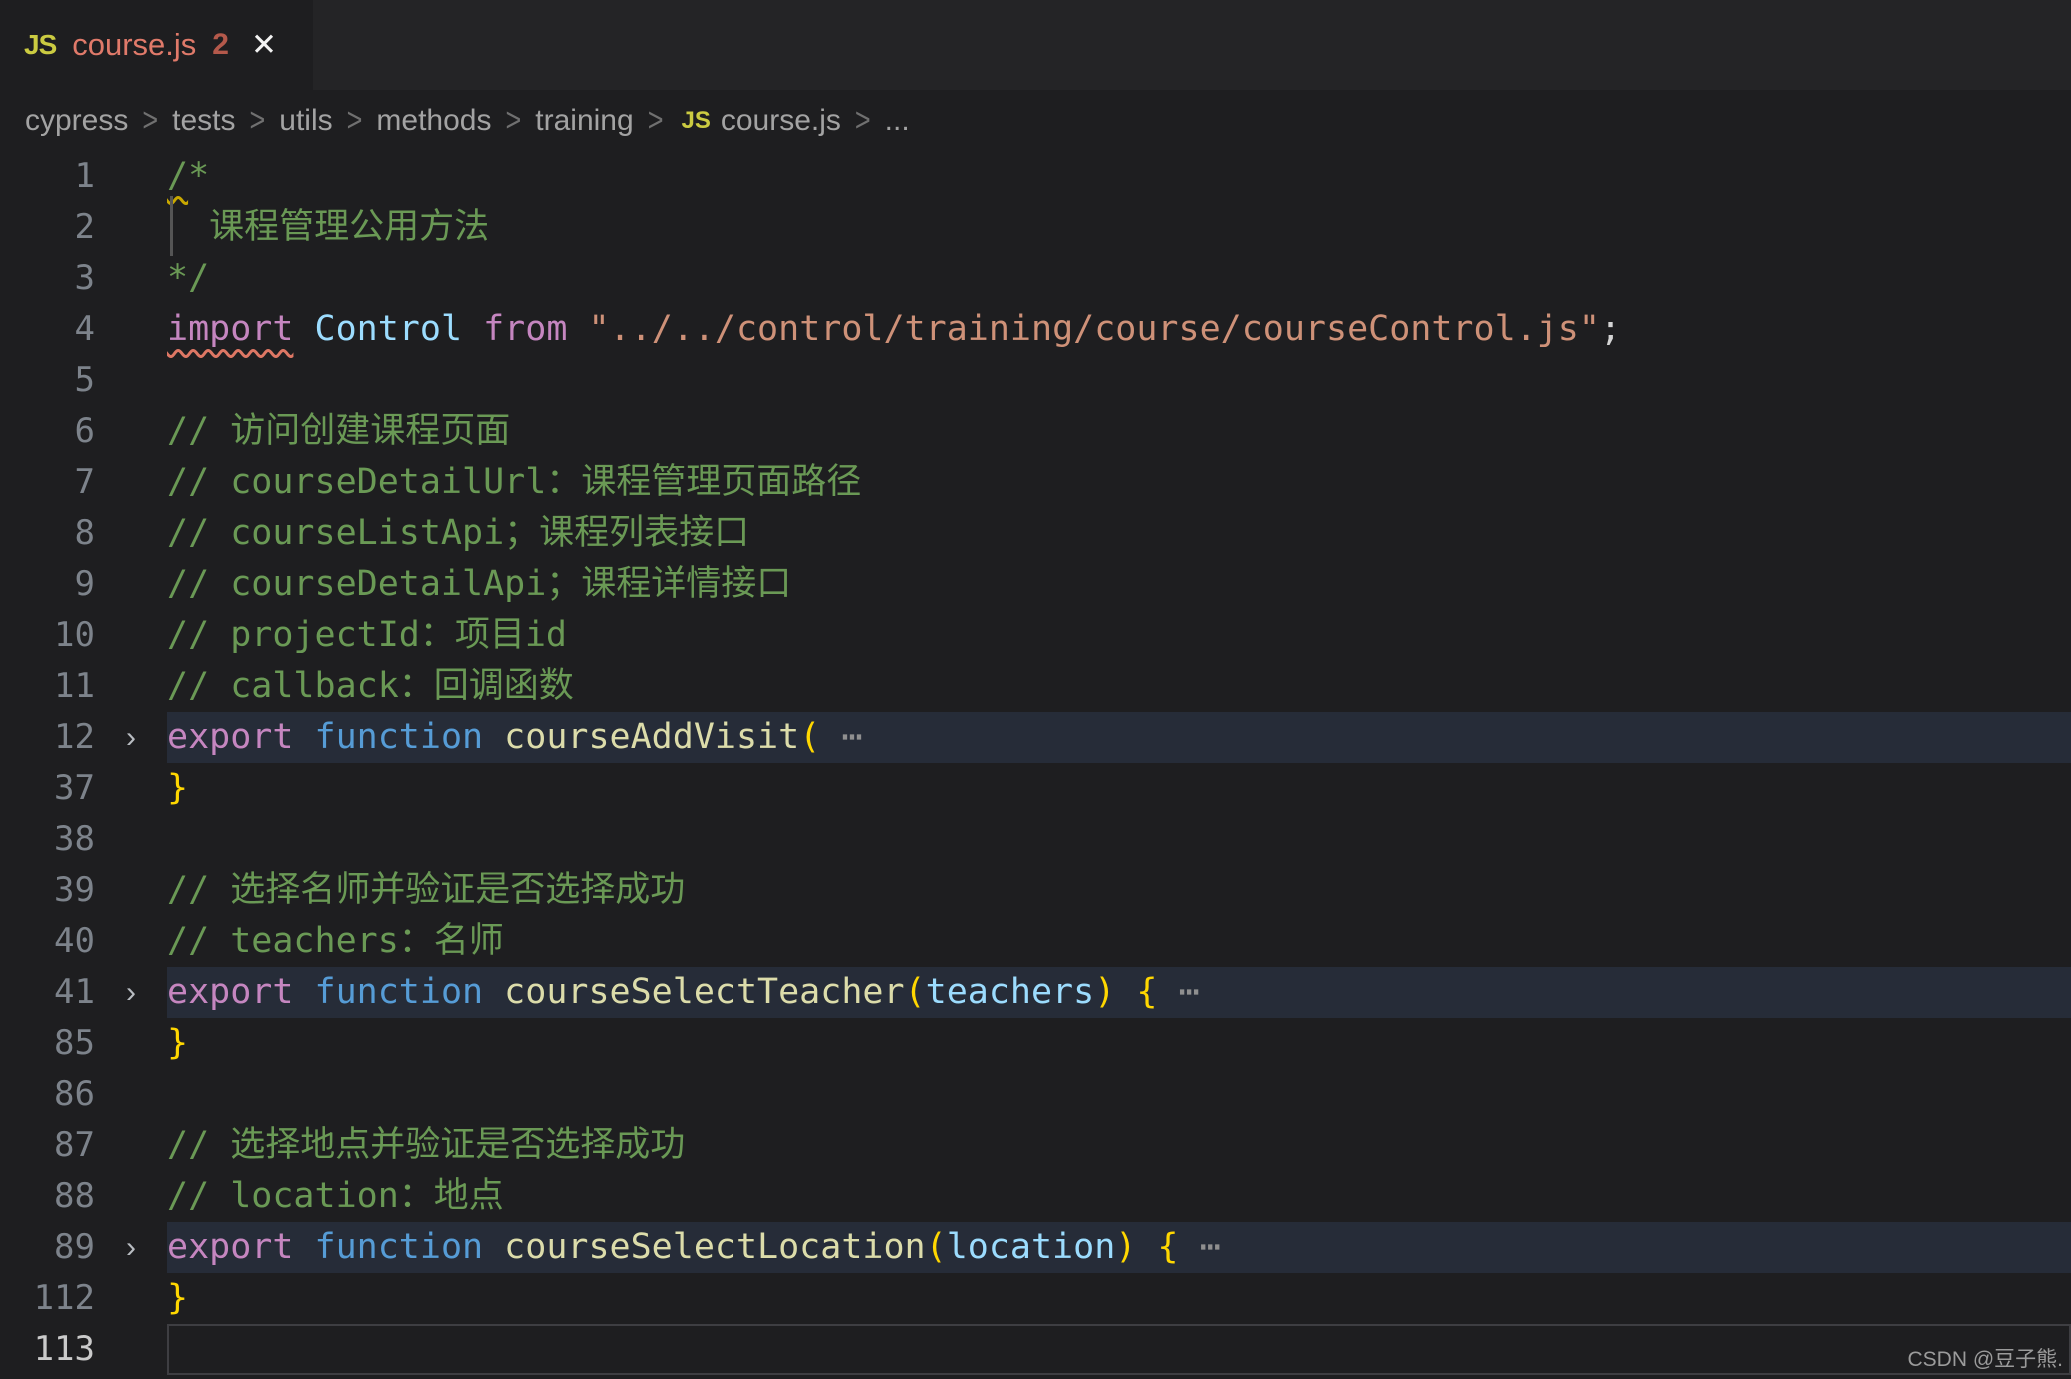 The image size is (2071, 1379). What do you see at coordinates (203, 121) in the screenshot?
I see `breadcrumb-item-tests: tests` at bounding box center [203, 121].